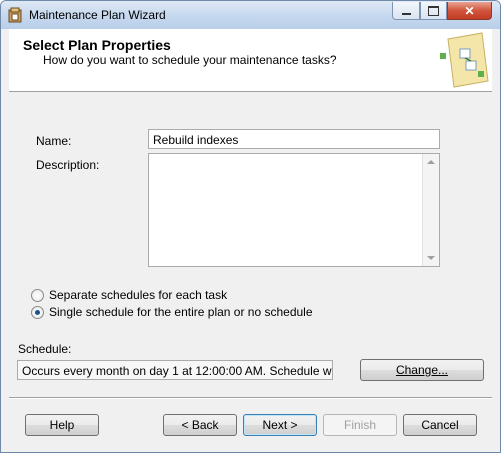  I want to click on title-bar: Maintenance Plan Wizard ✕, so click(250, 15).